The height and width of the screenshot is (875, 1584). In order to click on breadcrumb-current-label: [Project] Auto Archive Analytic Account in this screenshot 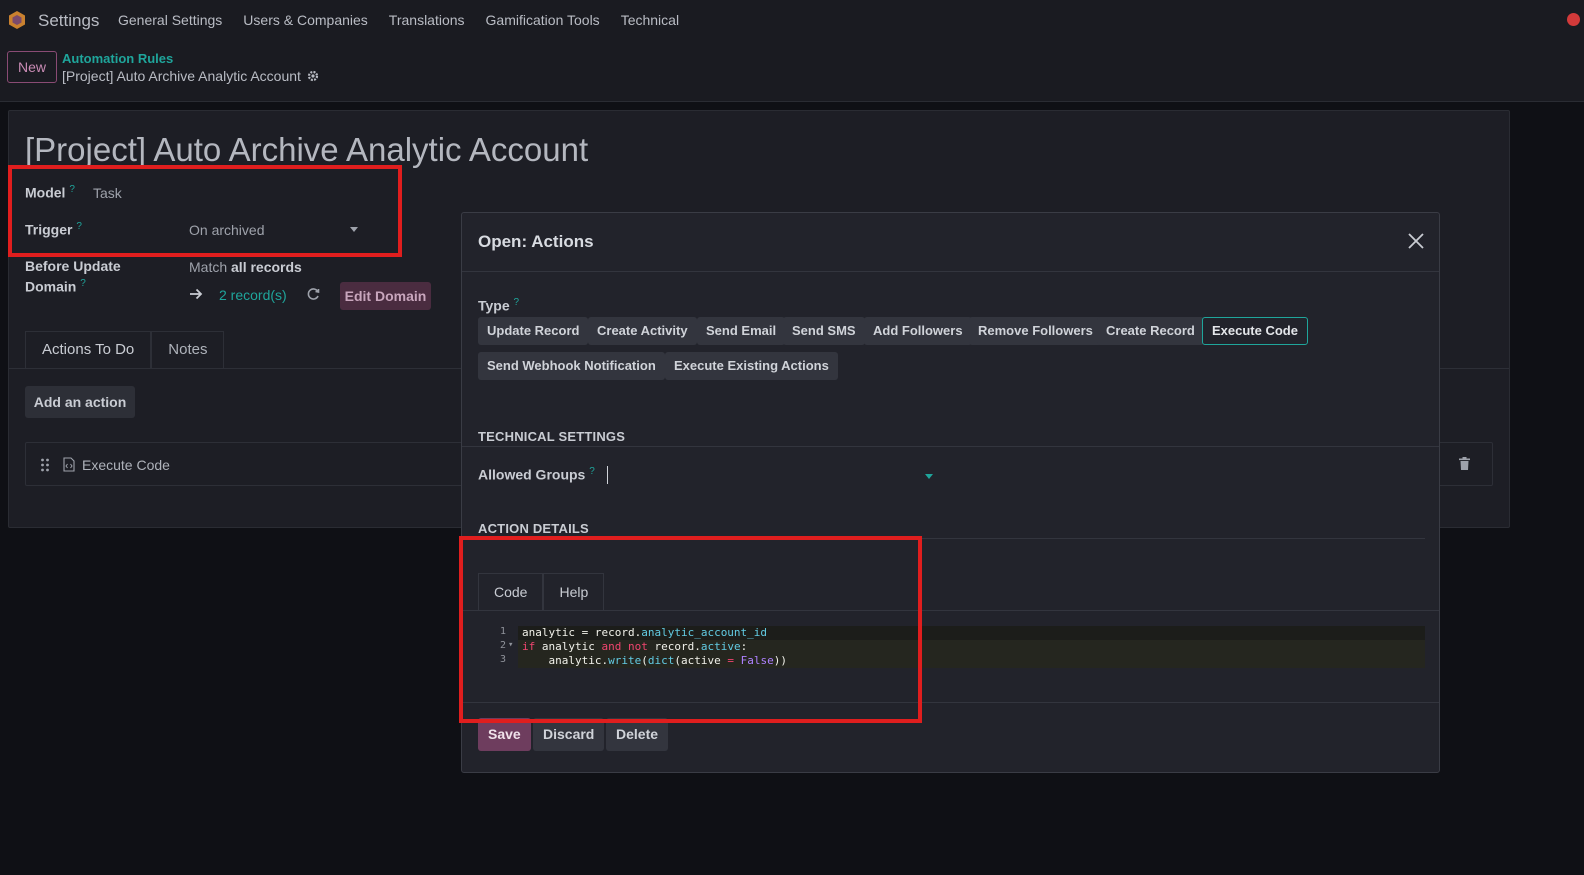, I will do `click(181, 76)`.